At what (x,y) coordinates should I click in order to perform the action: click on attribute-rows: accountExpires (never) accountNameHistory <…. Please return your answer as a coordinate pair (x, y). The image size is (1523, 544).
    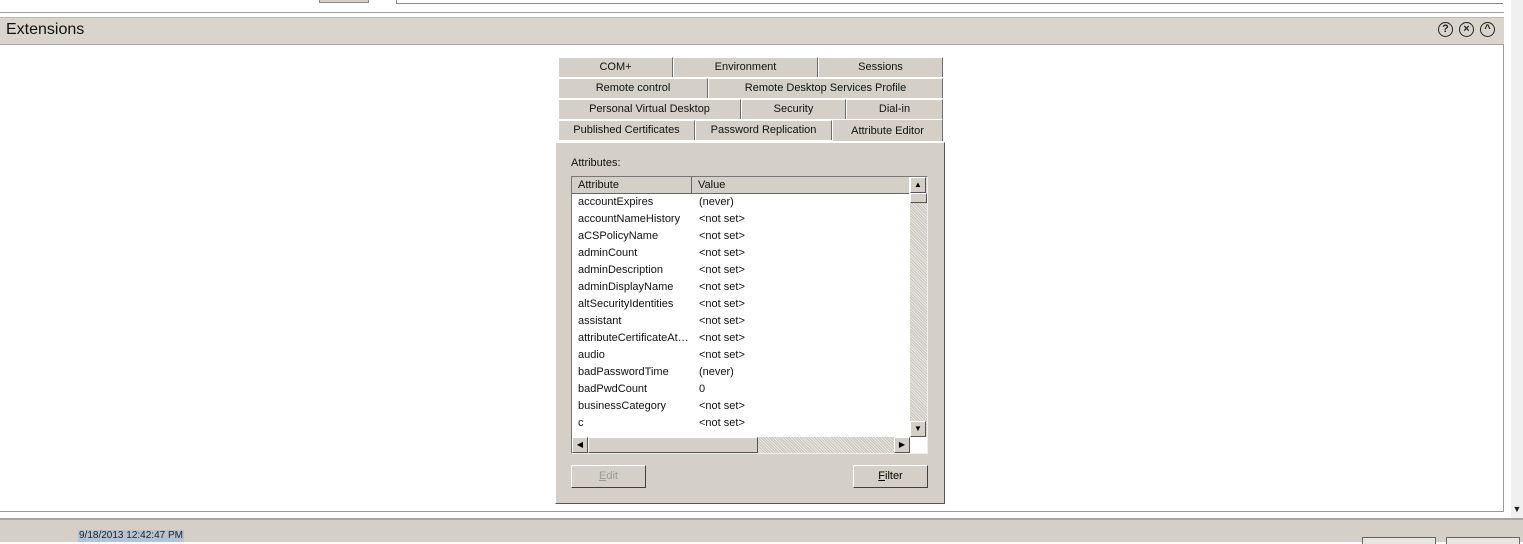
    Looking at the image, I should click on (740, 313).